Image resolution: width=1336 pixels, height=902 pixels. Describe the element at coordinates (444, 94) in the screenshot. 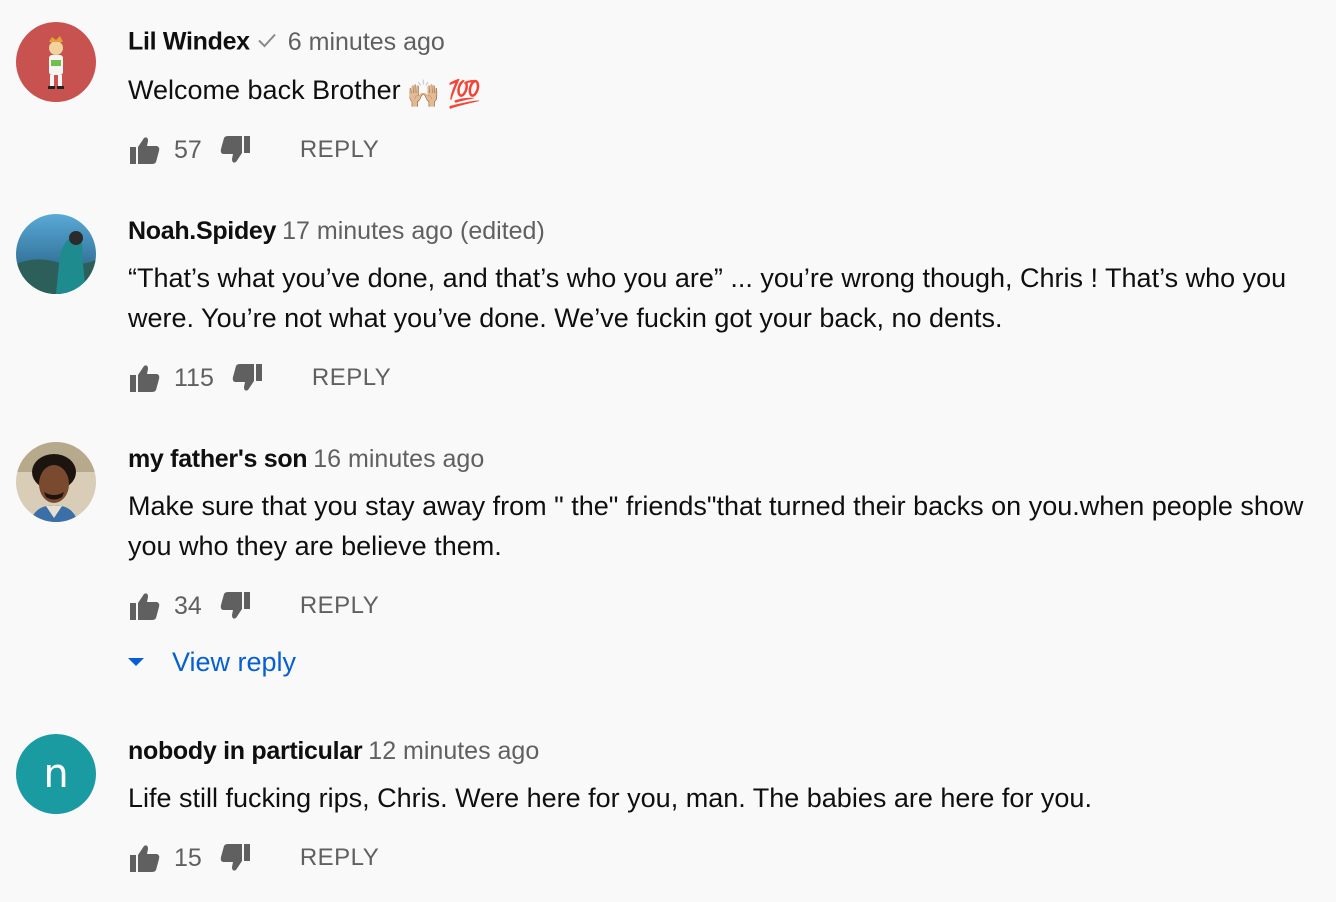

I see `emoji: 🙌🏼 💯` at that location.